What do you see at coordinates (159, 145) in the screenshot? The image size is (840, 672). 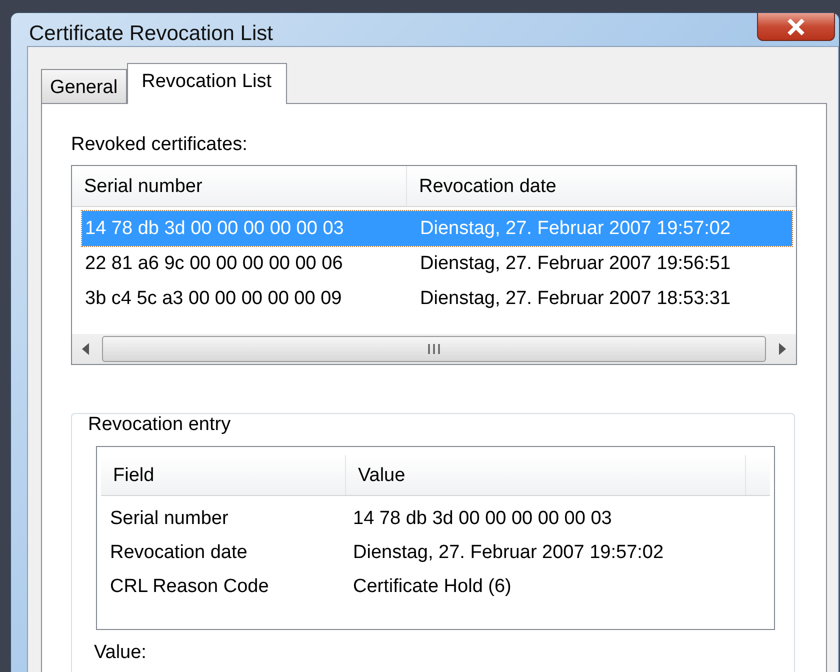 I see `list-label: Revoked certificates:` at bounding box center [159, 145].